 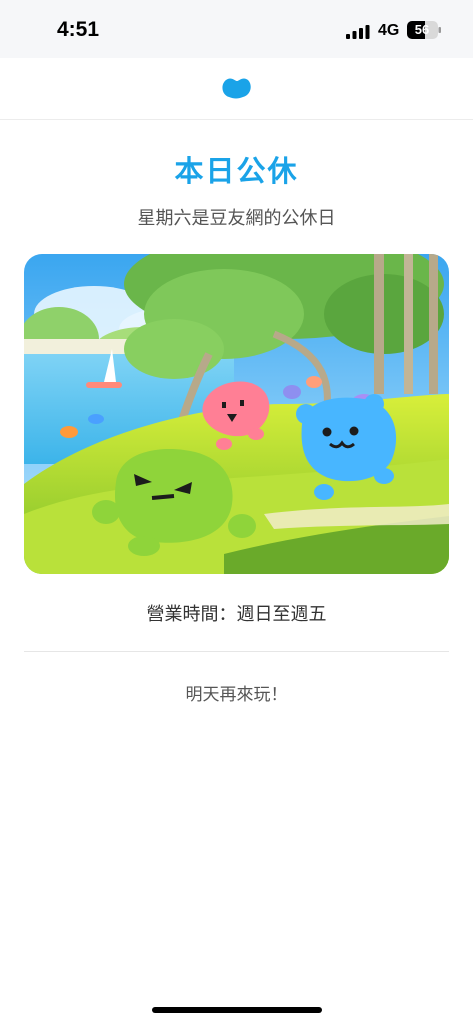 I want to click on closing-message: 明天再來玩！, so click(x=236, y=695).